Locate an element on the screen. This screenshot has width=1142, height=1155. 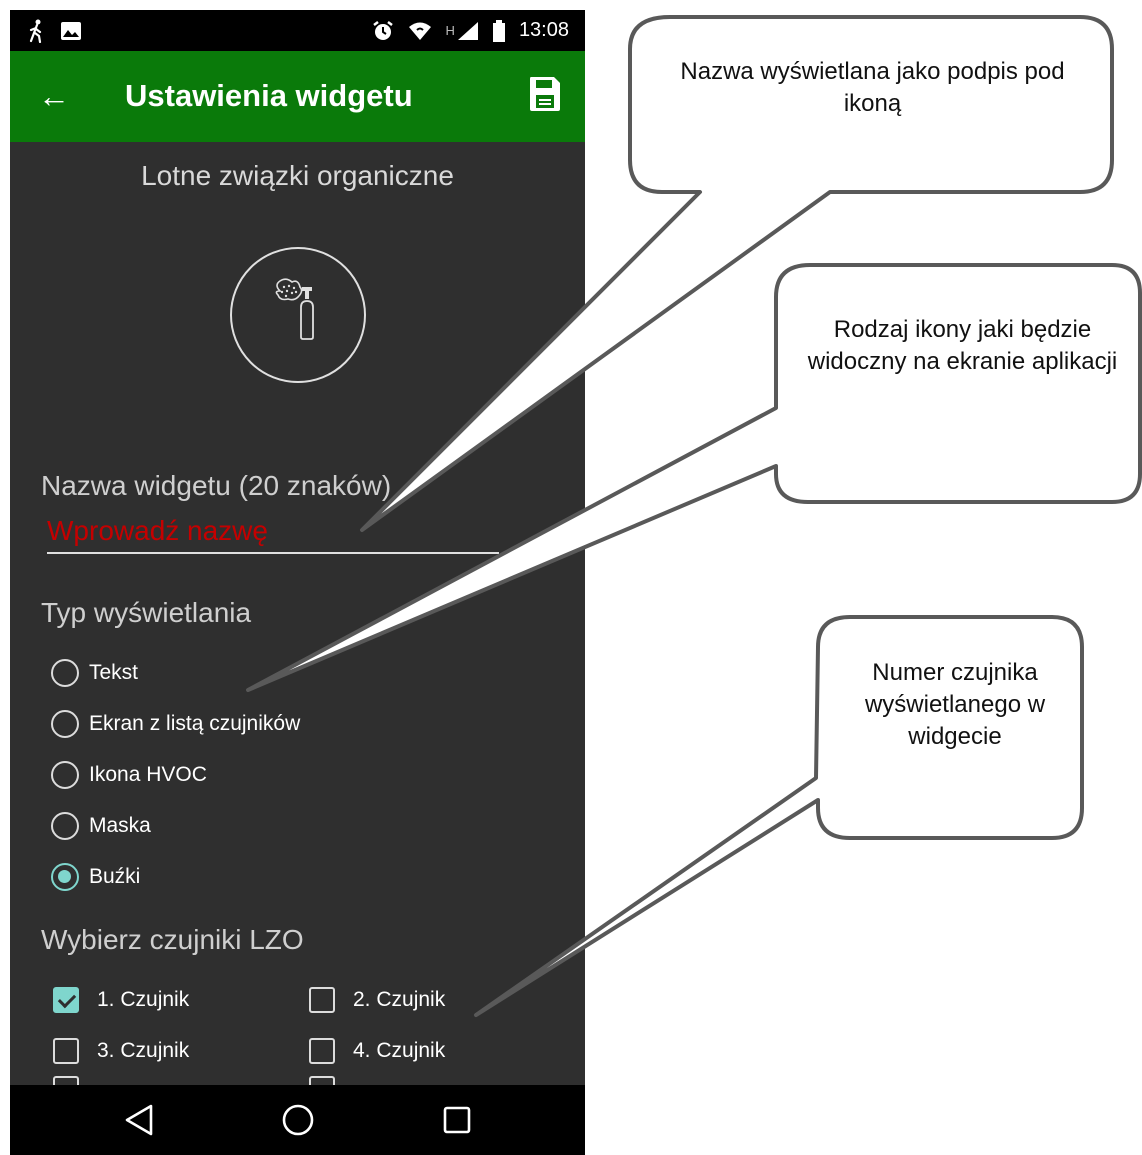
callout-text-name: Nazwa wyświetlana jako podpis pod ikoną is located at coordinates (872, 87).